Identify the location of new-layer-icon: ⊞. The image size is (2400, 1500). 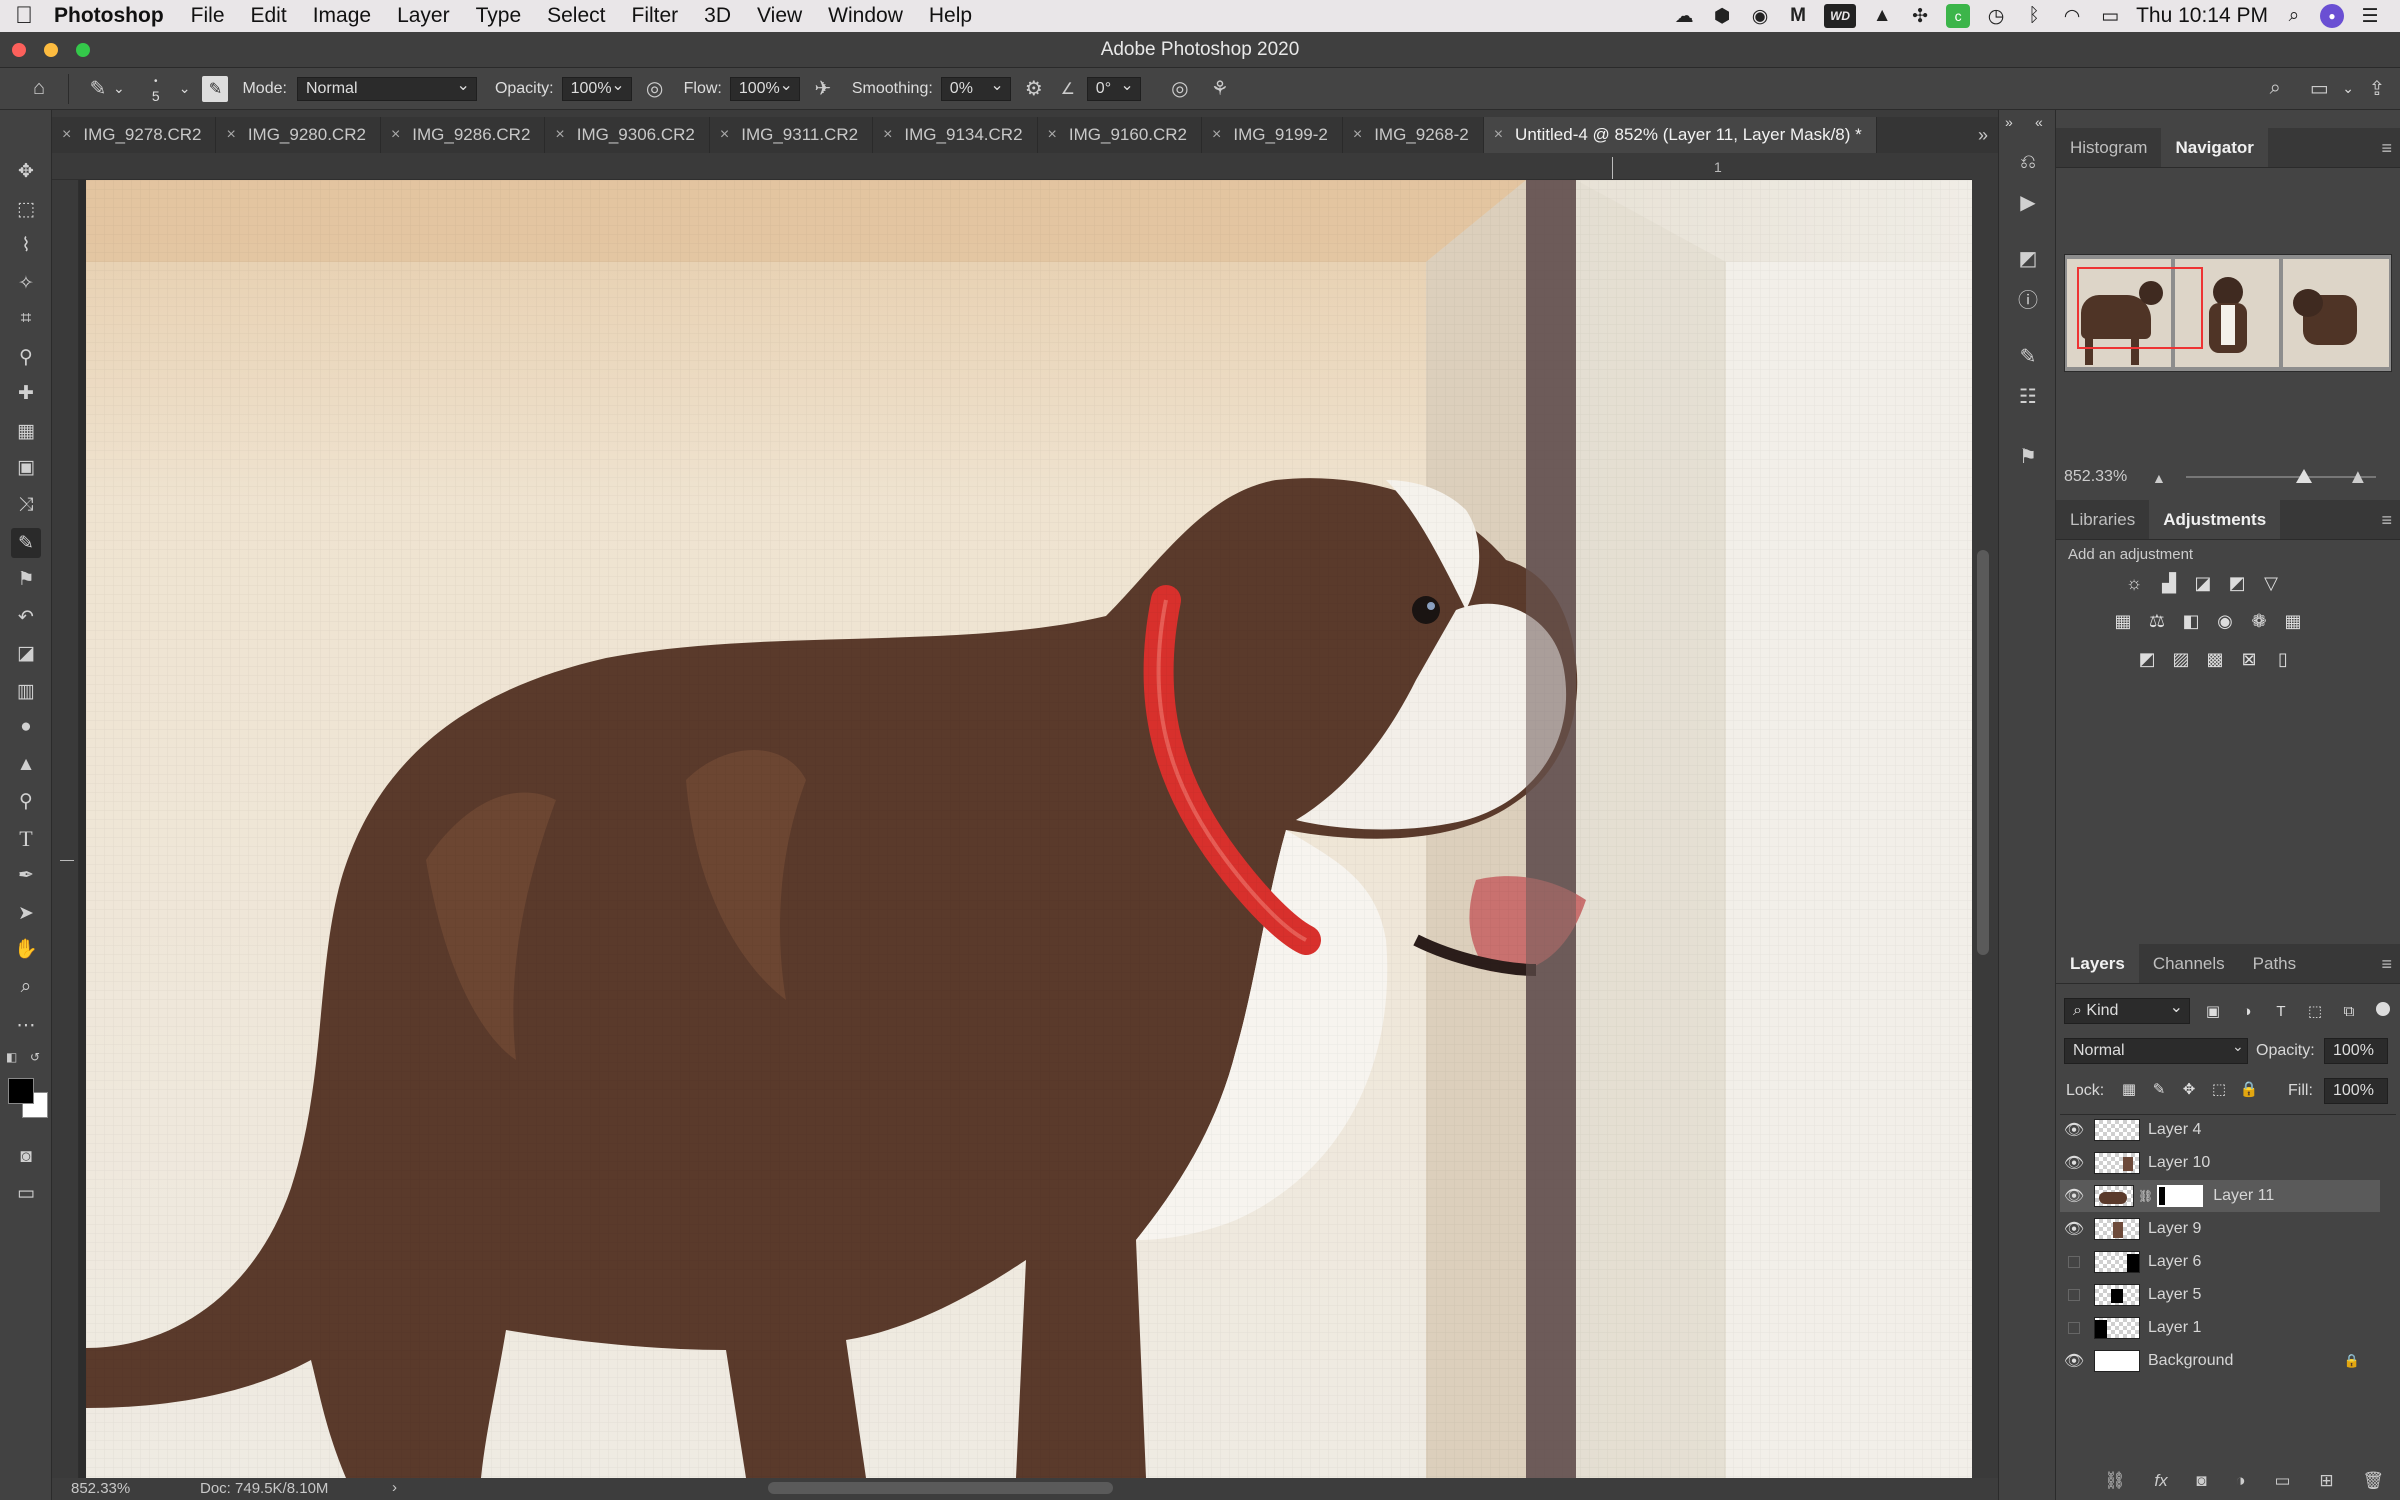
(2326, 1481).